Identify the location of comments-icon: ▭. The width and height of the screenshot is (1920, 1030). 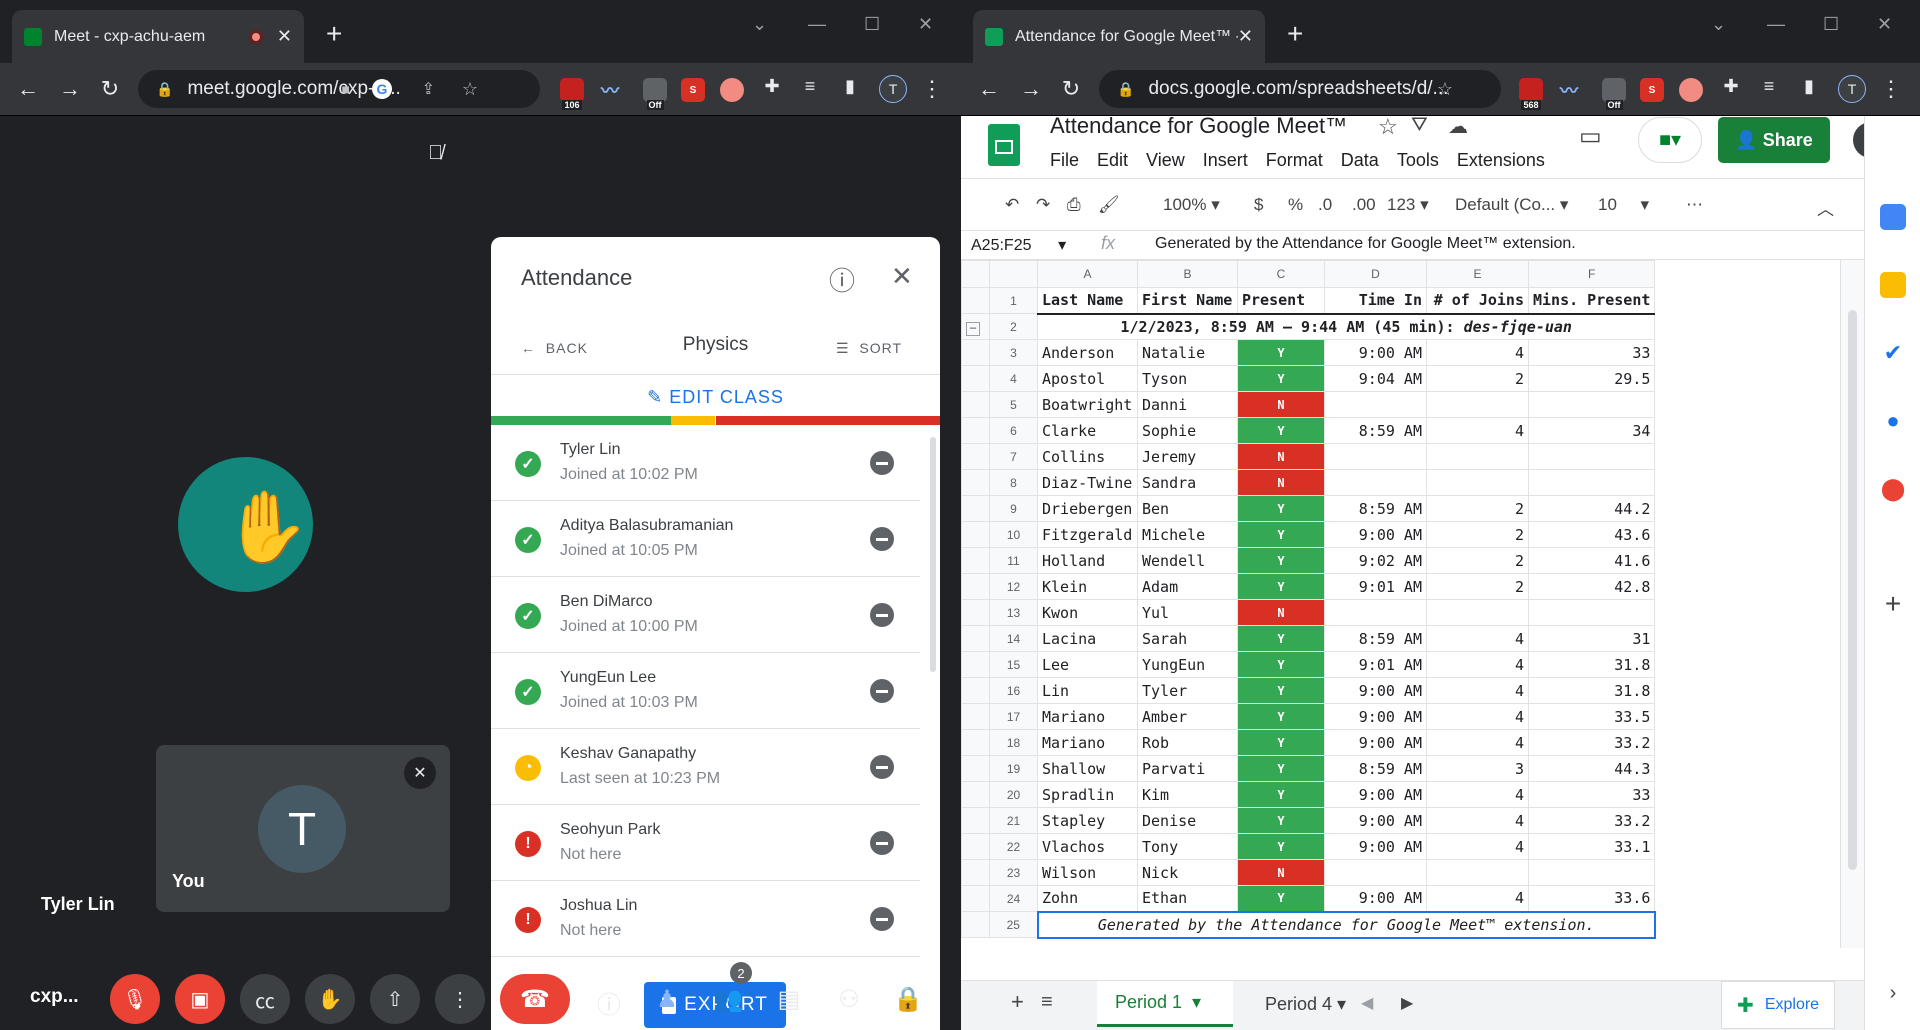
(1590, 136).